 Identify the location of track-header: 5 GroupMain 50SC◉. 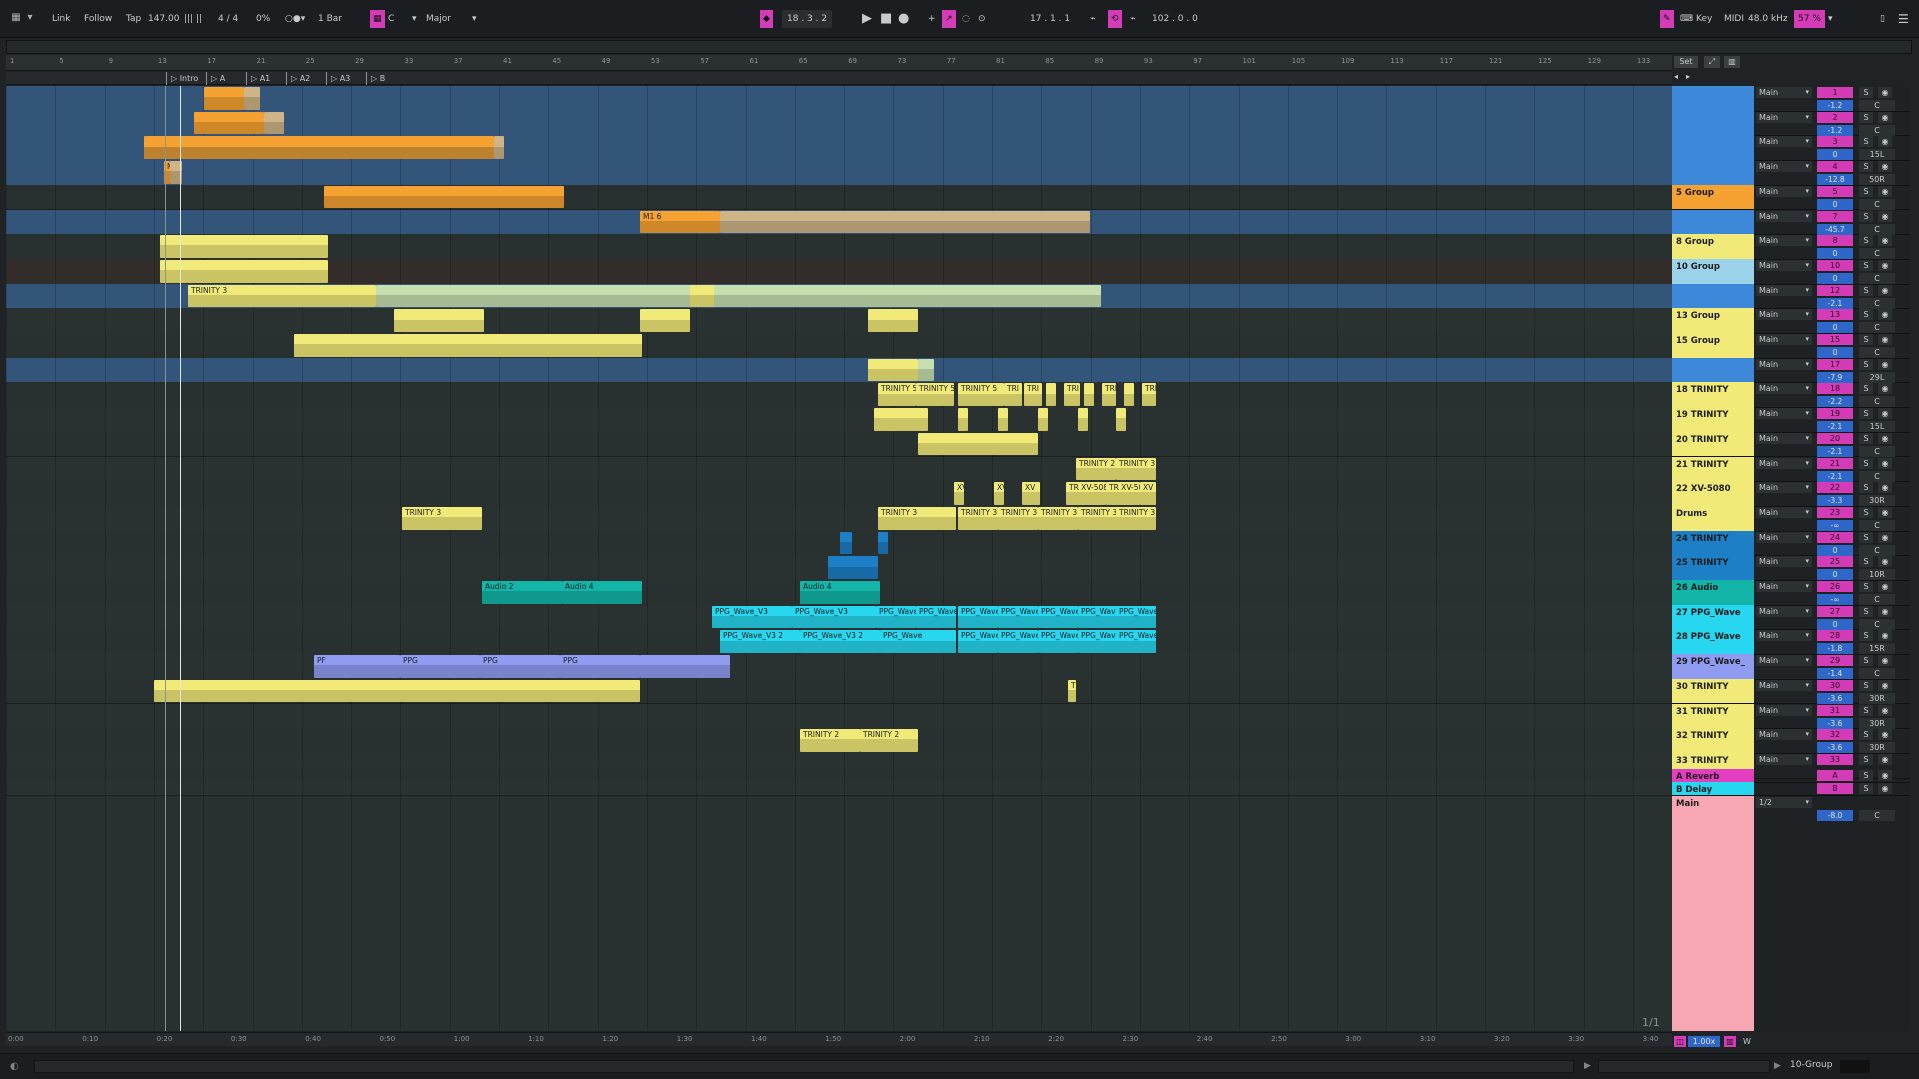
(1791, 197).